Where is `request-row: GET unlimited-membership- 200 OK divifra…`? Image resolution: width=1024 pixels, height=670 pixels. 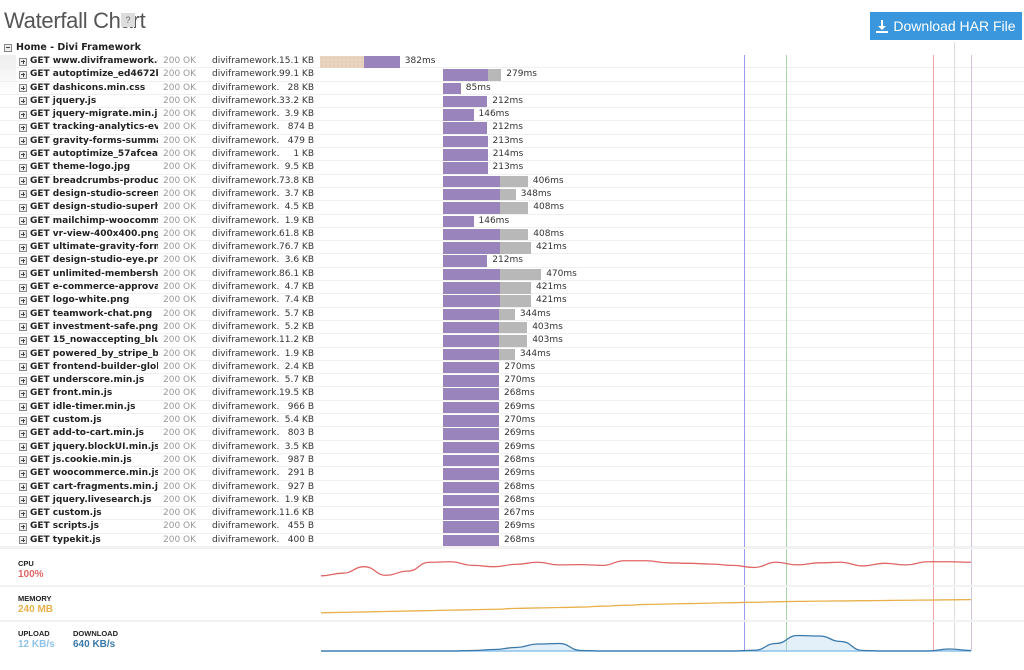 request-row: GET unlimited-membership- 200 OK divifra… is located at coordinates (512, 275).